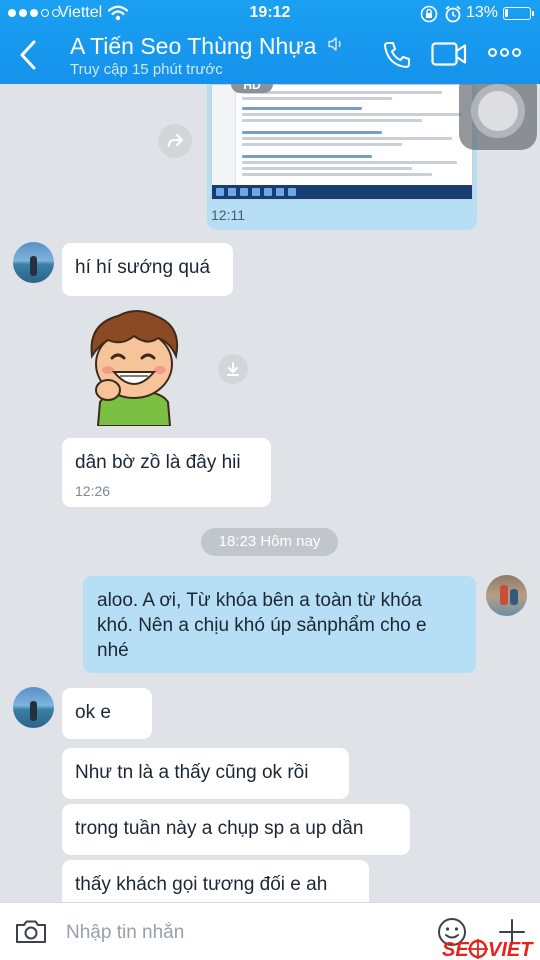  What do you see at coordinates (506, 595) in the screenshot?
I see `my-avatar` at bounding box center [506, 595].